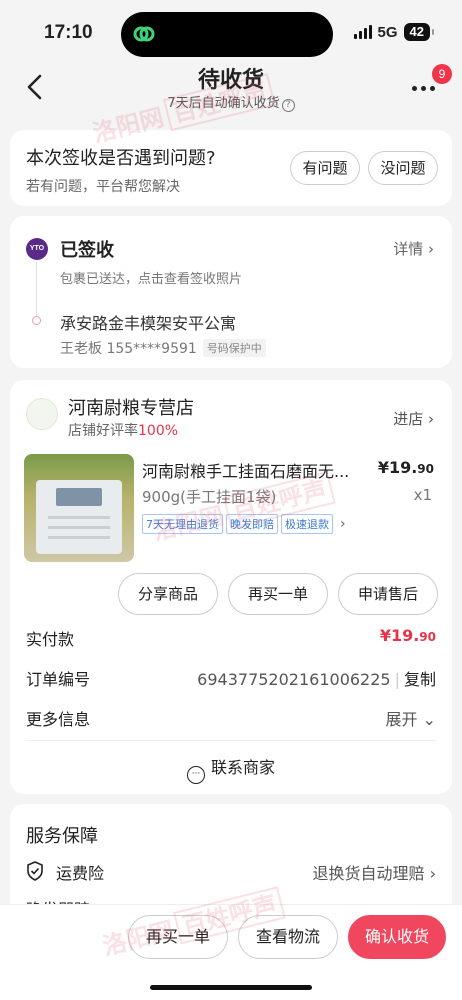 The width and height of the screenshot is (462, 1000). I want to click on contact-seller-button: ··· 联系商家, so click(231, 769).